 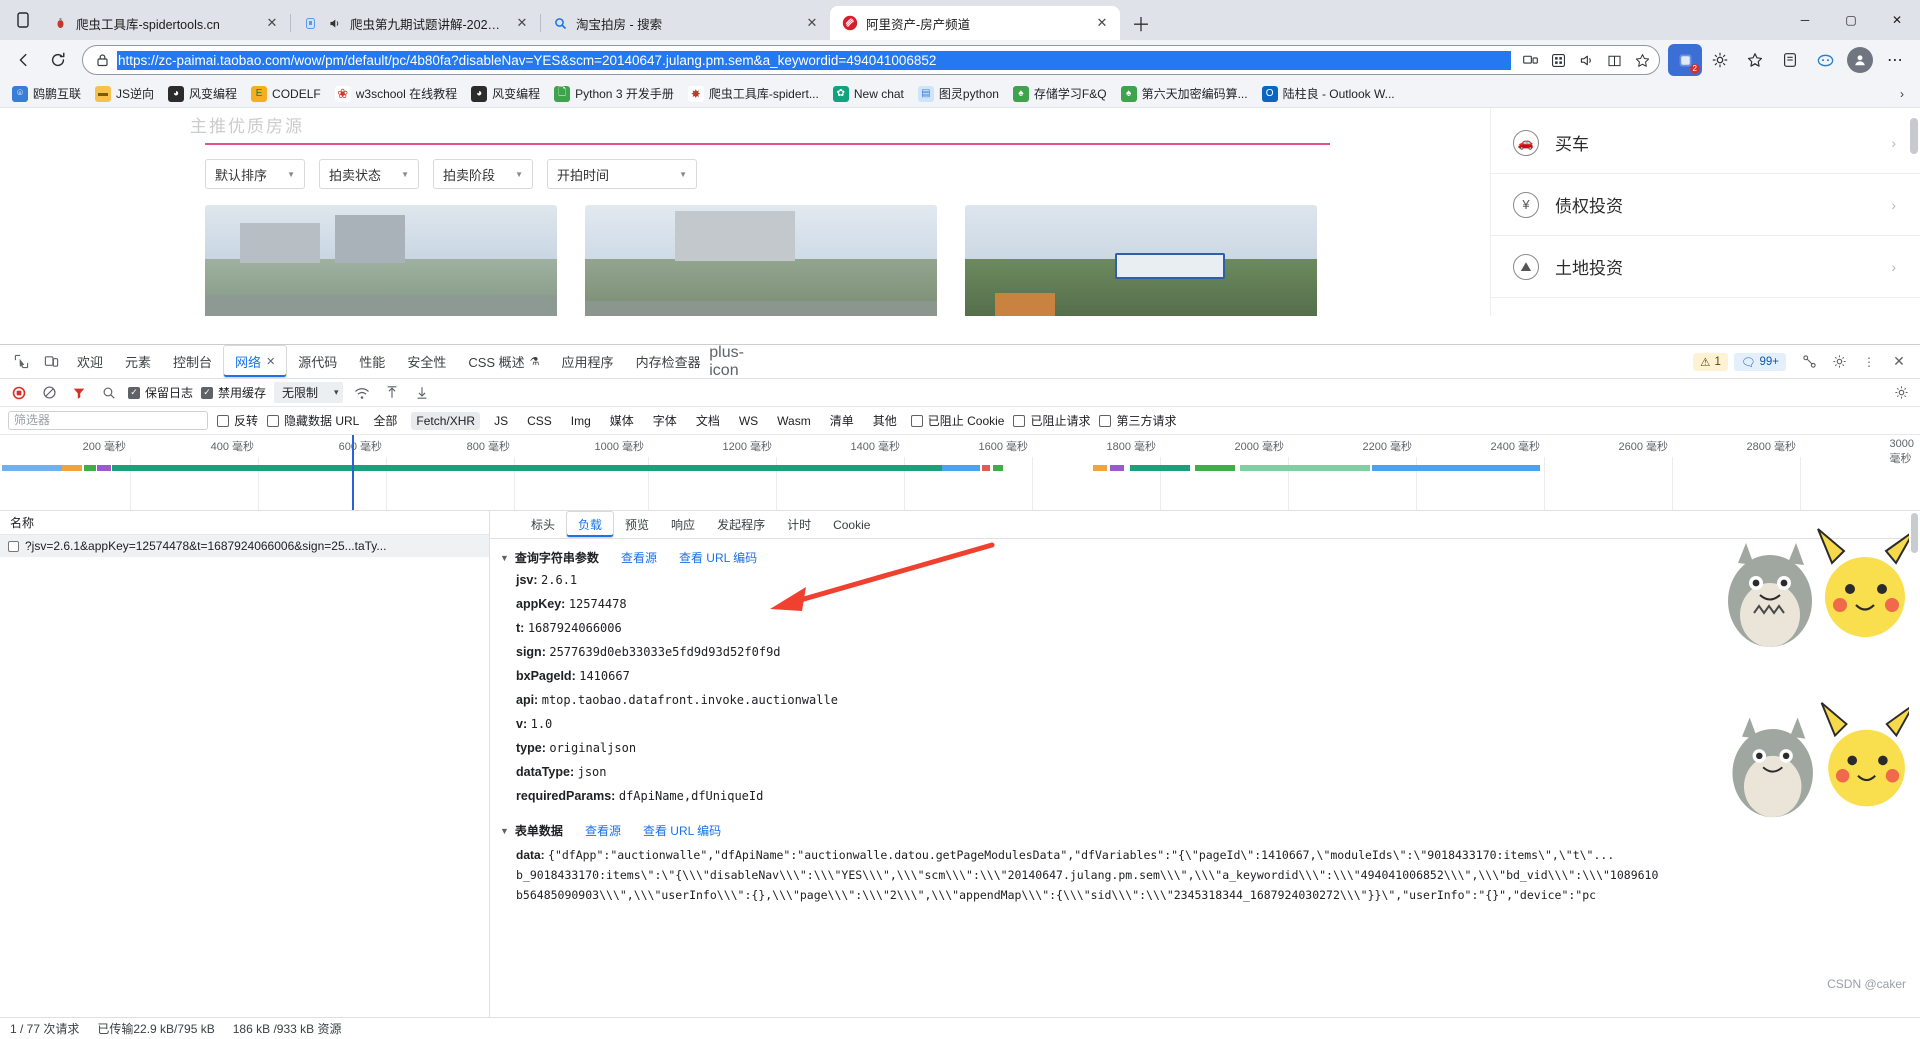 What do you see at coordinates (21, 362) in the screenshot?
I see `inspect-element-icon` at bounding box center [21, 362].